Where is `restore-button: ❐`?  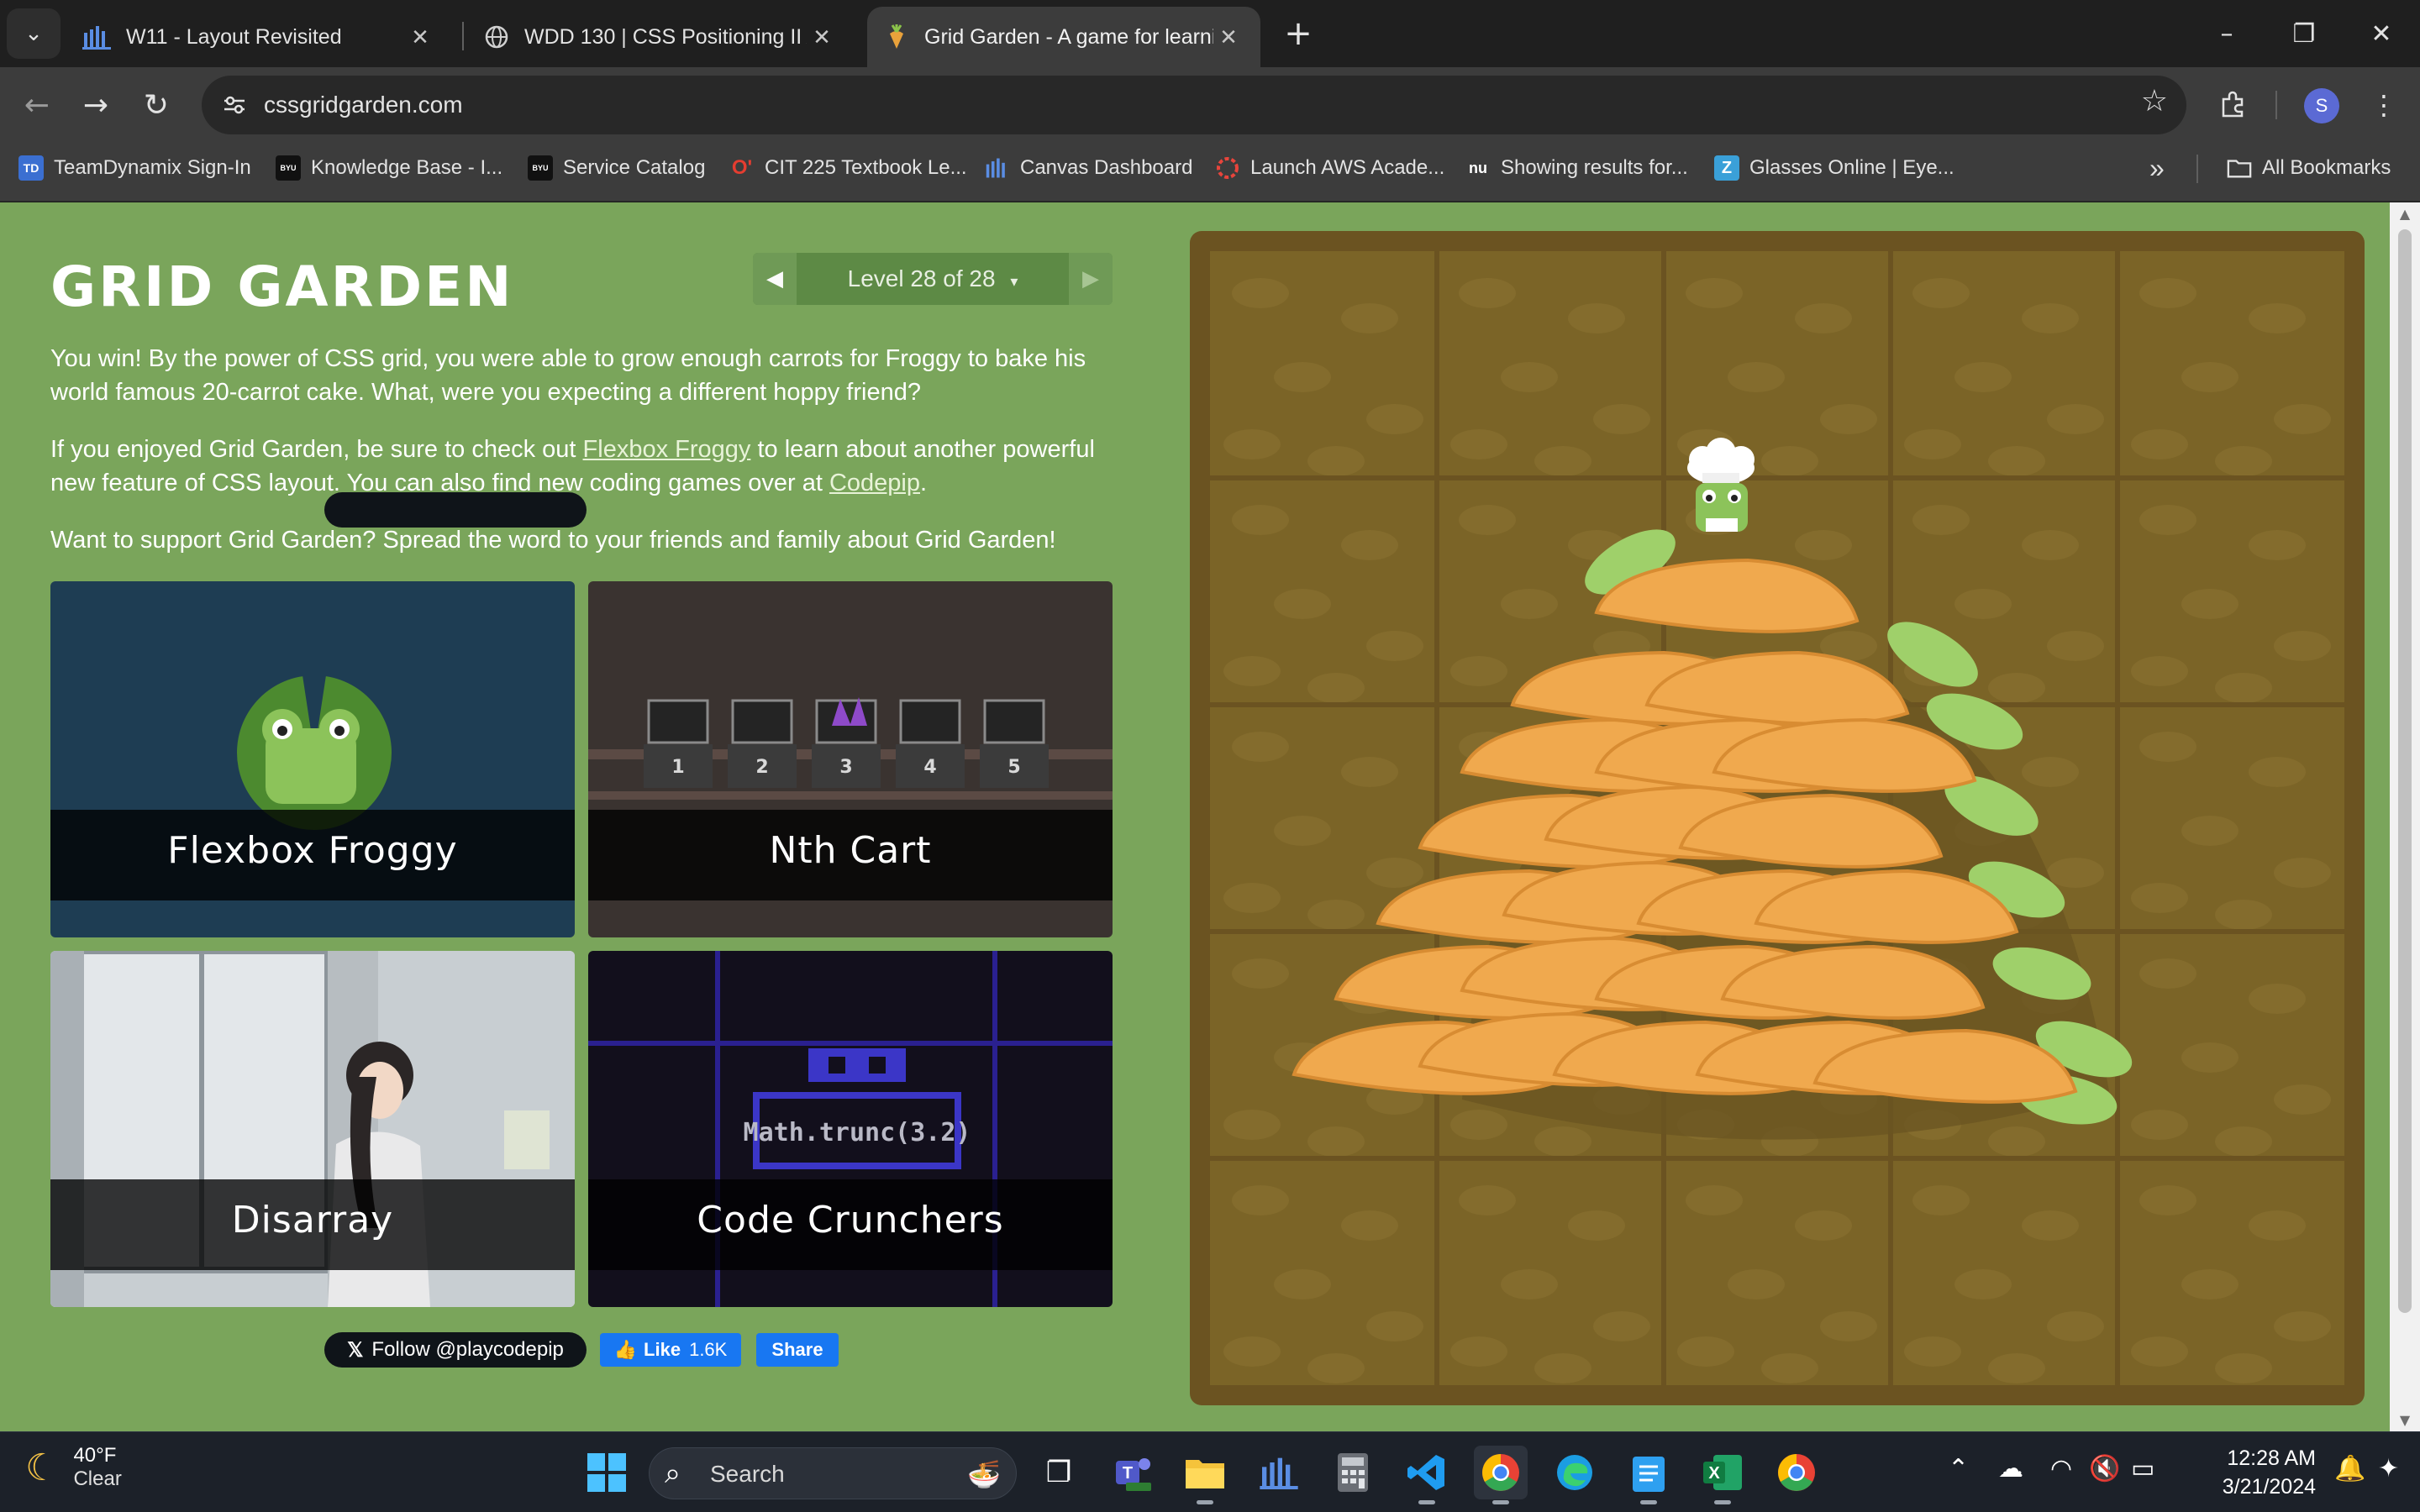 restore-button: ❐ is located at coordinates (2304, 33).